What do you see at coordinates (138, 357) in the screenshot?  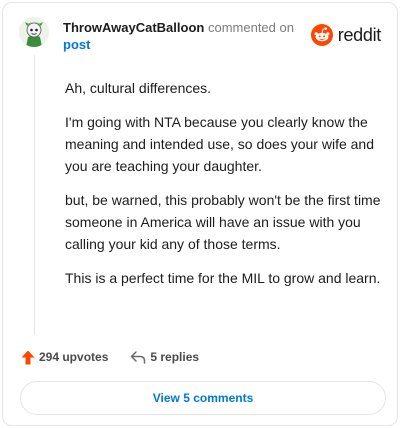 I see `reply-arrow-icon` at bounding box center [138, 357].